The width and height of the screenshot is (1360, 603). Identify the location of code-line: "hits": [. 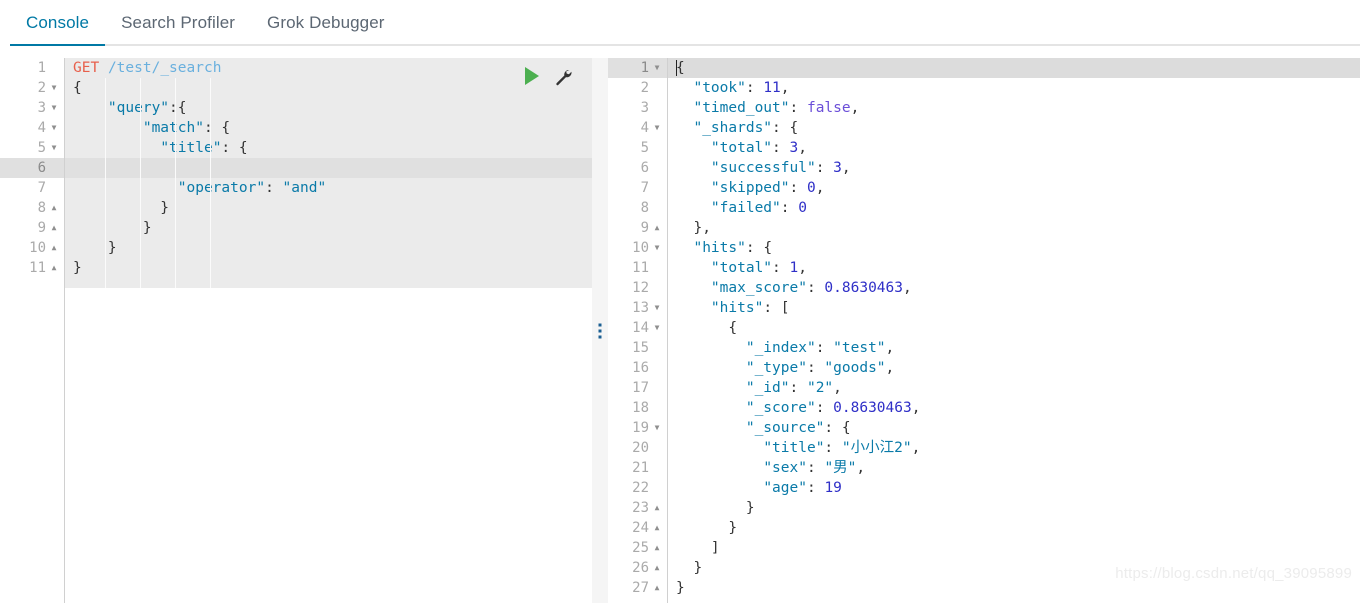
(1014, 308).